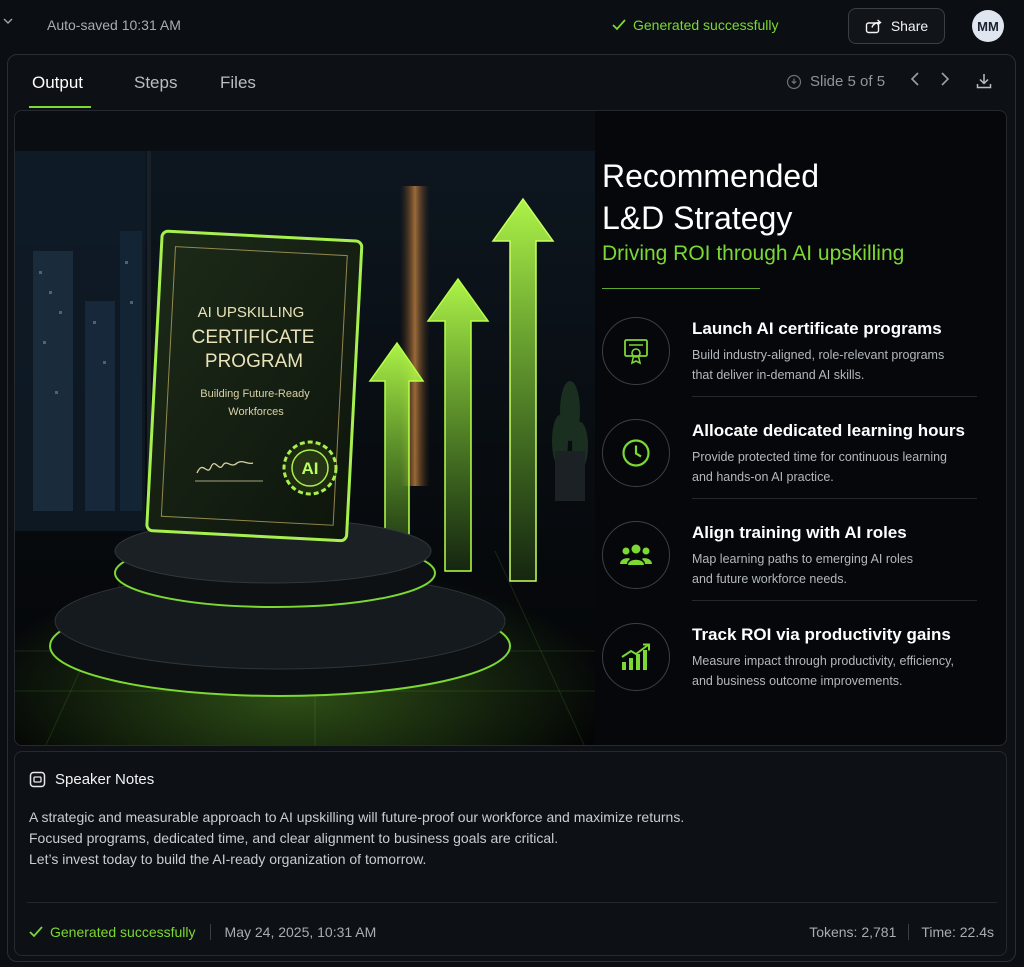 This screenshot has height=967, width=1024. I want to click on next-slide-button, so click(945, 81).